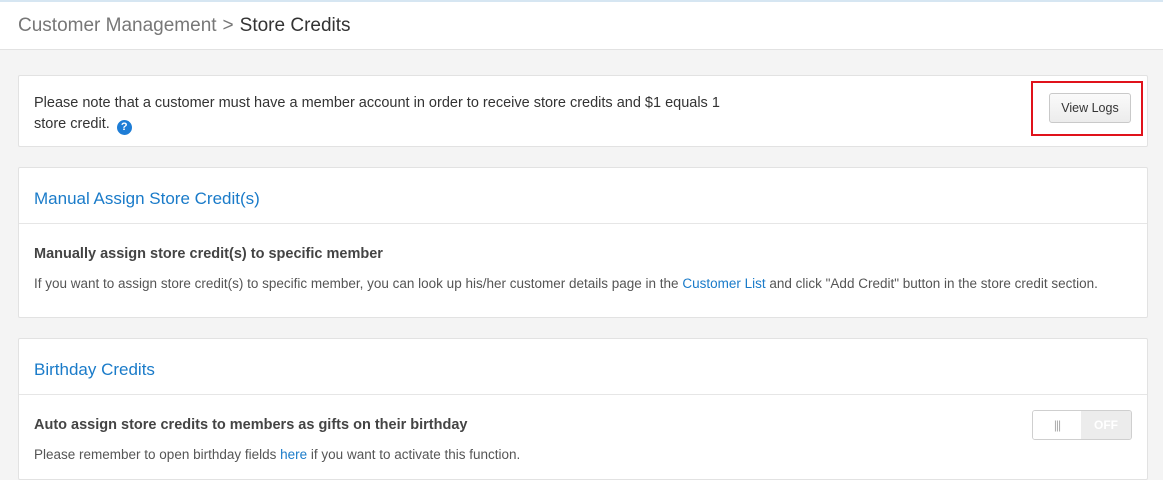 This screenshot has width=1163, height=480. Describe the element at coordinates (581, 26) in the screenshot. I see `page-header: Customer Management > Store Credits` at that location.